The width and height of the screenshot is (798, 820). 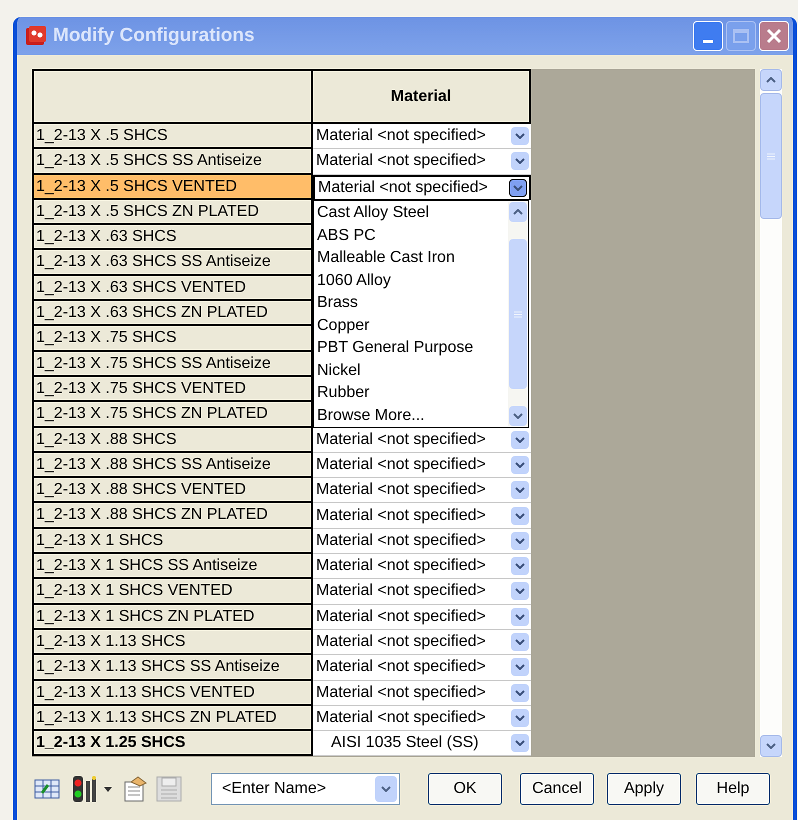 I want to click on row-label-cell: 1_2-13 X .63 SHCS ZN PLATED, so click(x=172, y=313).